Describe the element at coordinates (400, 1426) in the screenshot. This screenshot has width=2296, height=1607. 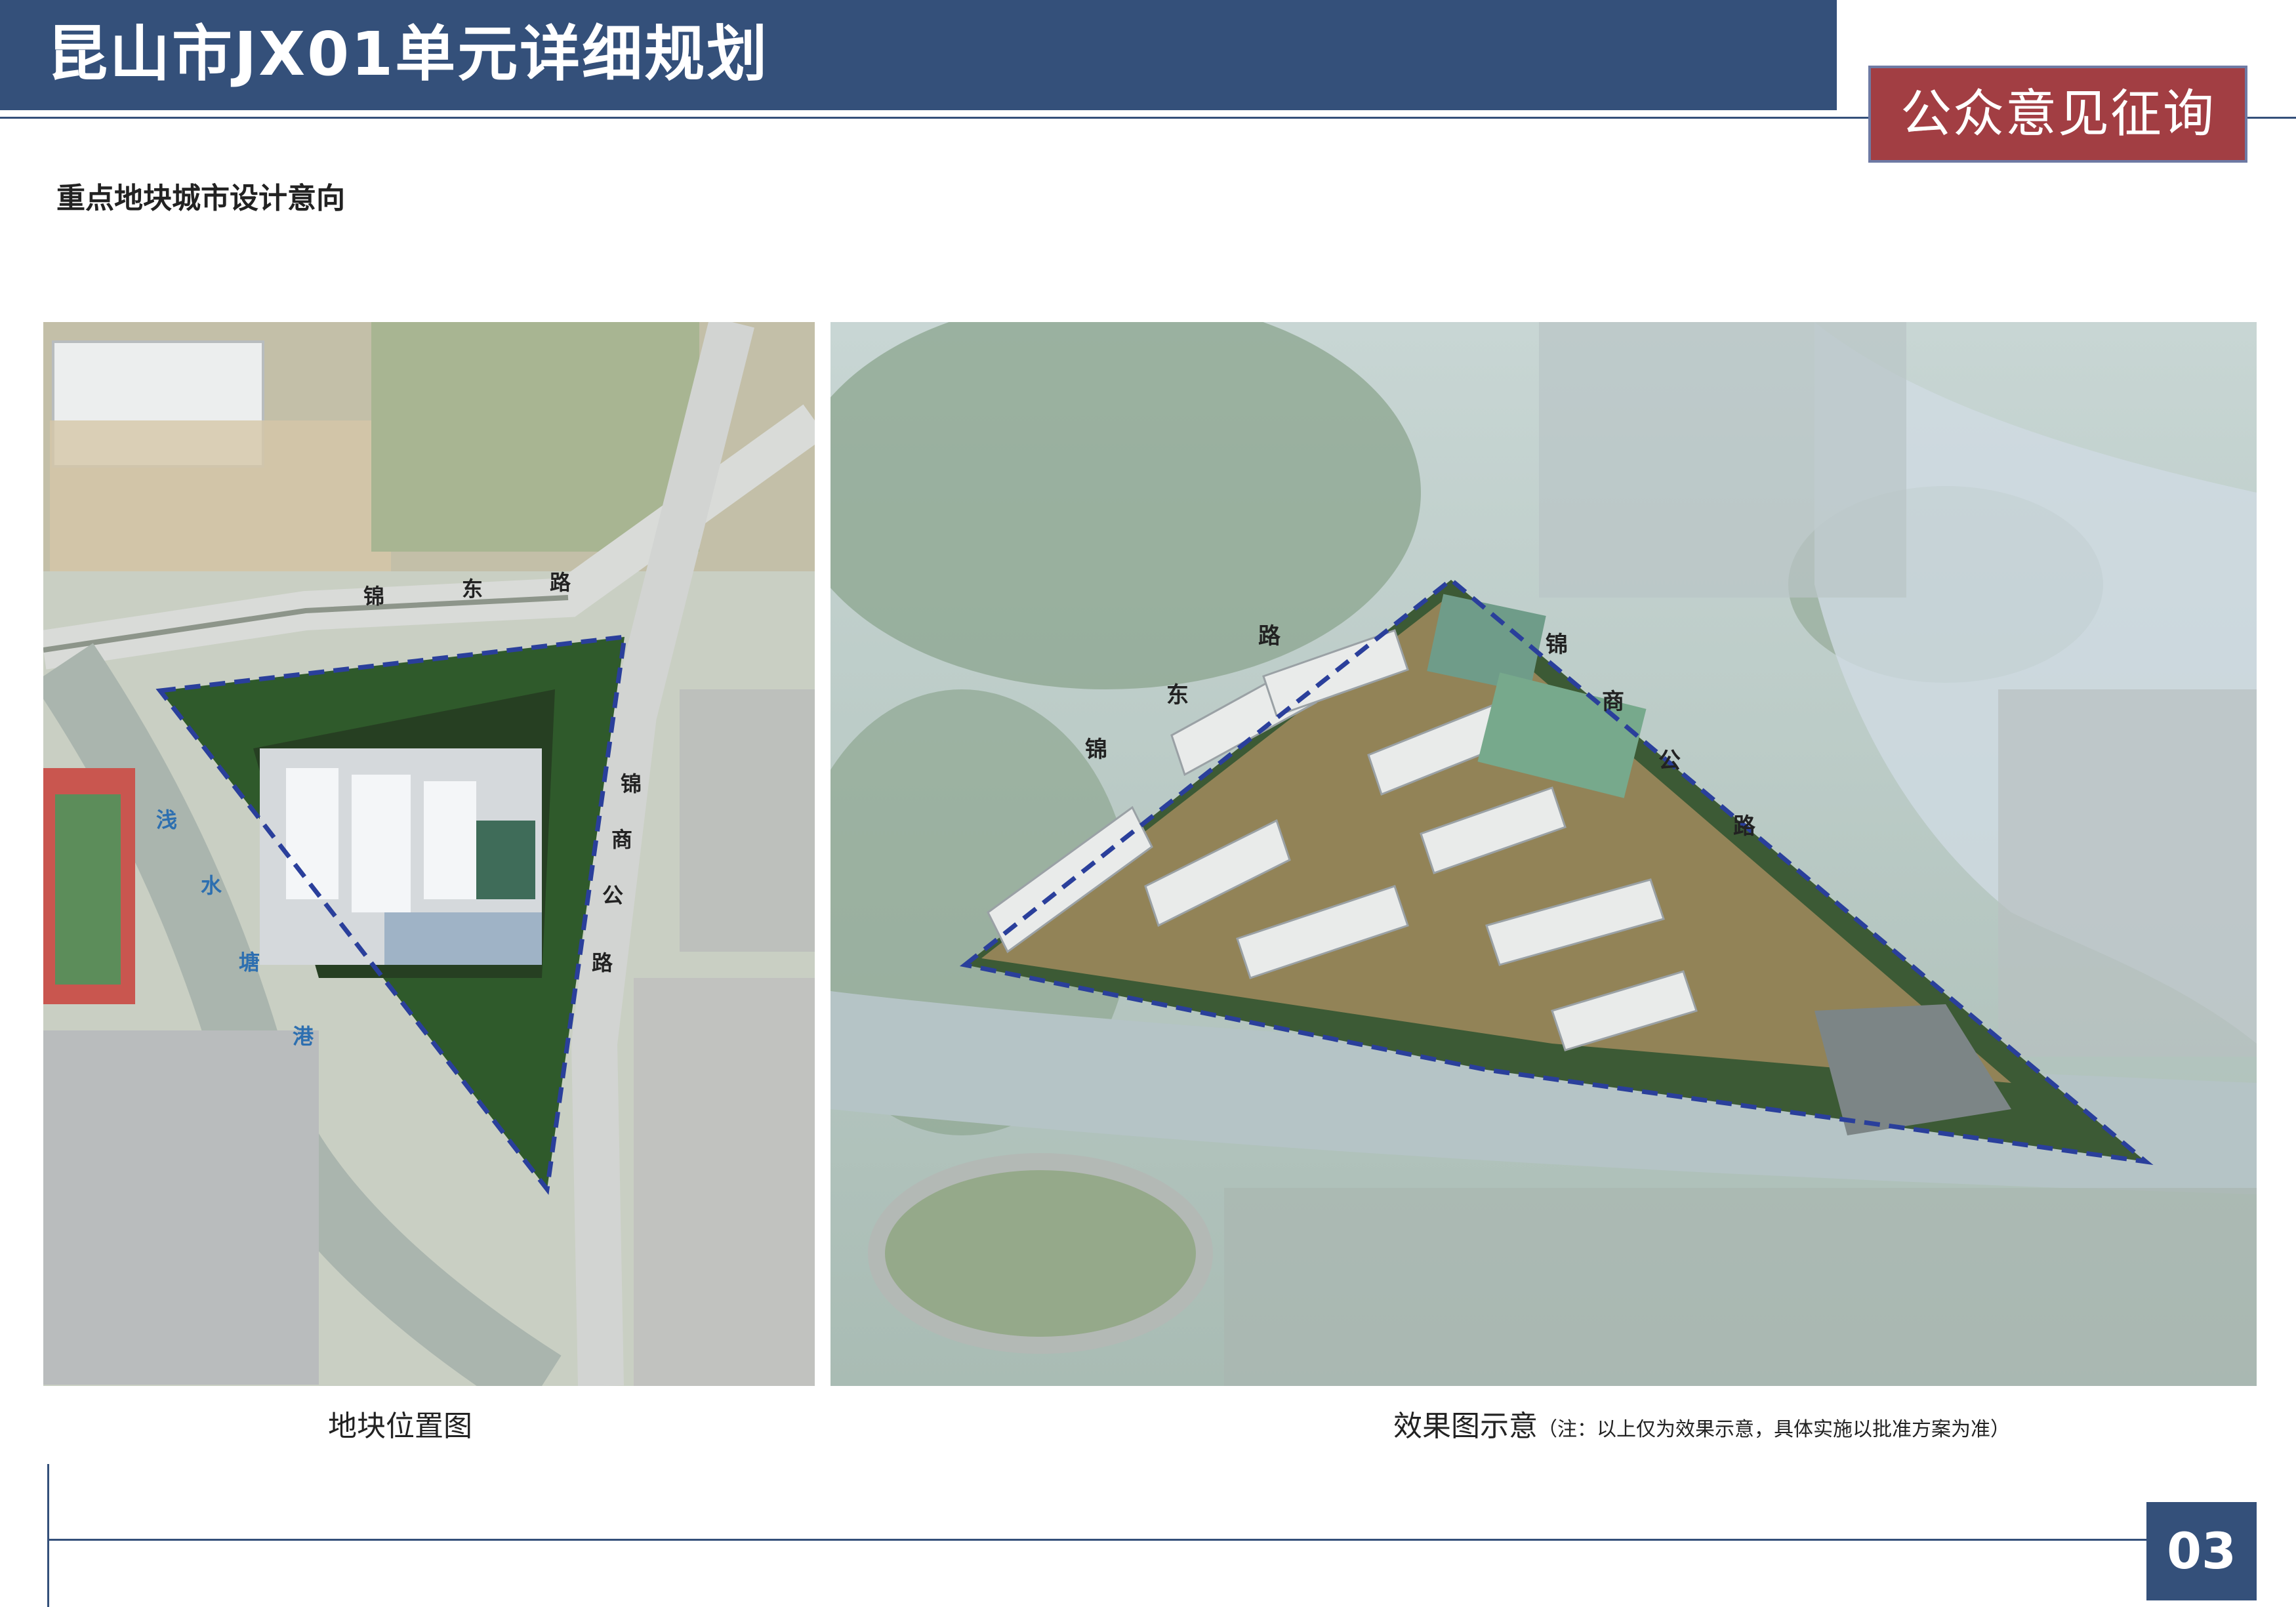
I see `location-map-caption: 地块位置图` at that location.